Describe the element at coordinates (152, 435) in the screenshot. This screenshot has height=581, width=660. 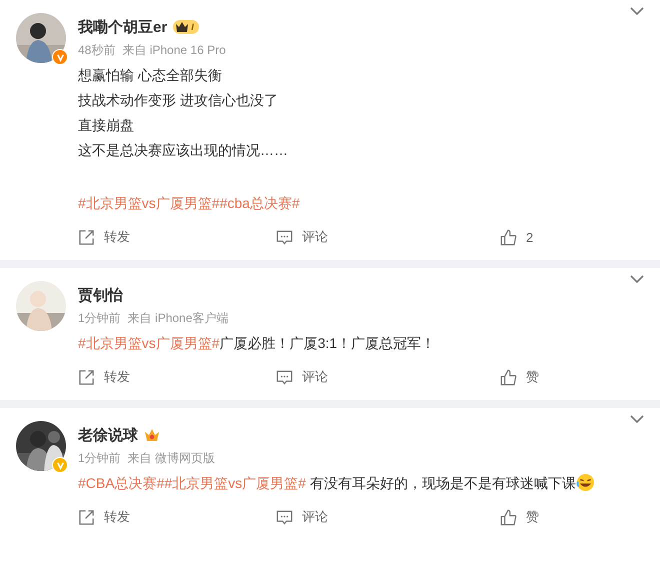
I see `crown-icon` at that location.